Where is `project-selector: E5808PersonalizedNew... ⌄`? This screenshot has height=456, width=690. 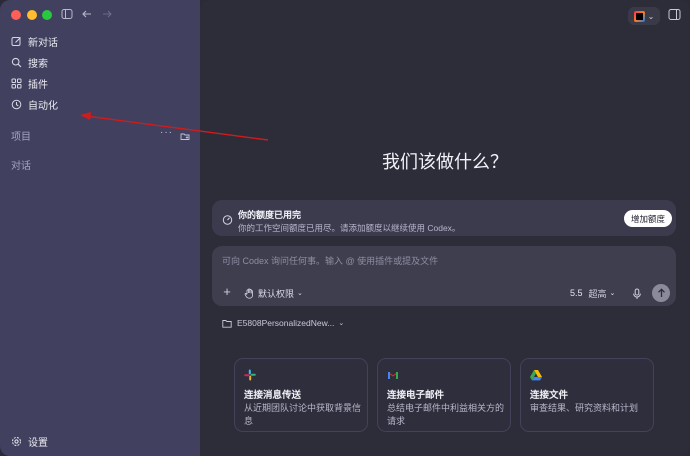
project-selector: E5808PersonalizedNew... ⌄ is located at coordinates (283, 323).